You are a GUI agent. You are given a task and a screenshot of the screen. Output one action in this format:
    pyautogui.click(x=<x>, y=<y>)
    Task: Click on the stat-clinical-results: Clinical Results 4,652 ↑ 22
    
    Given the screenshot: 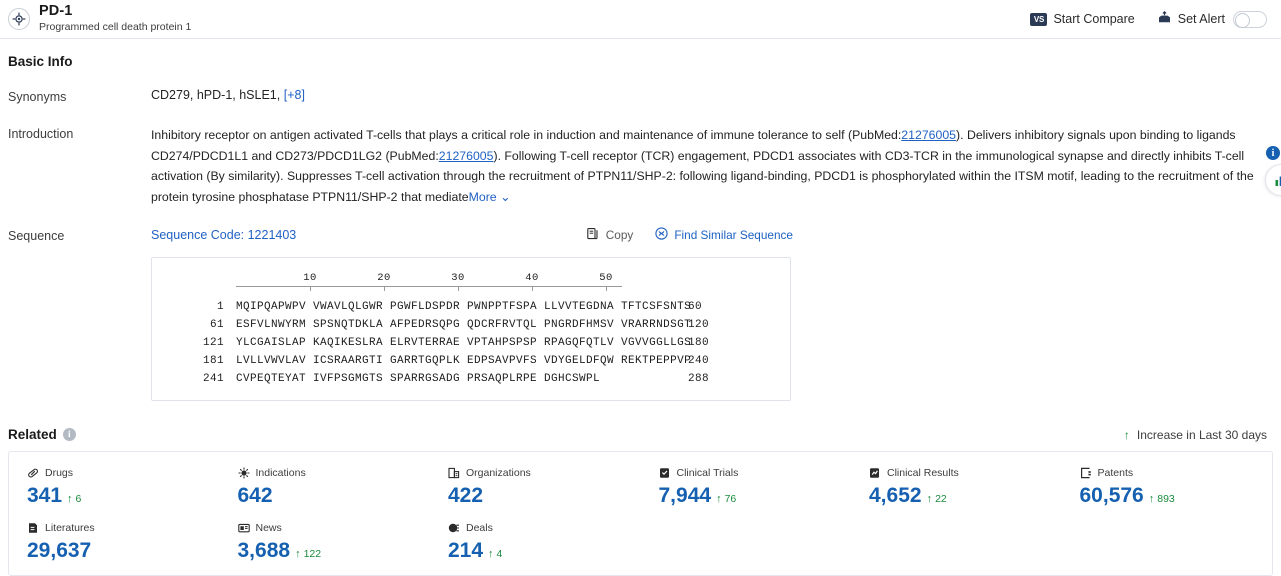 What is the action you would take?
    pyautogui.click(x=956, y=487)
    